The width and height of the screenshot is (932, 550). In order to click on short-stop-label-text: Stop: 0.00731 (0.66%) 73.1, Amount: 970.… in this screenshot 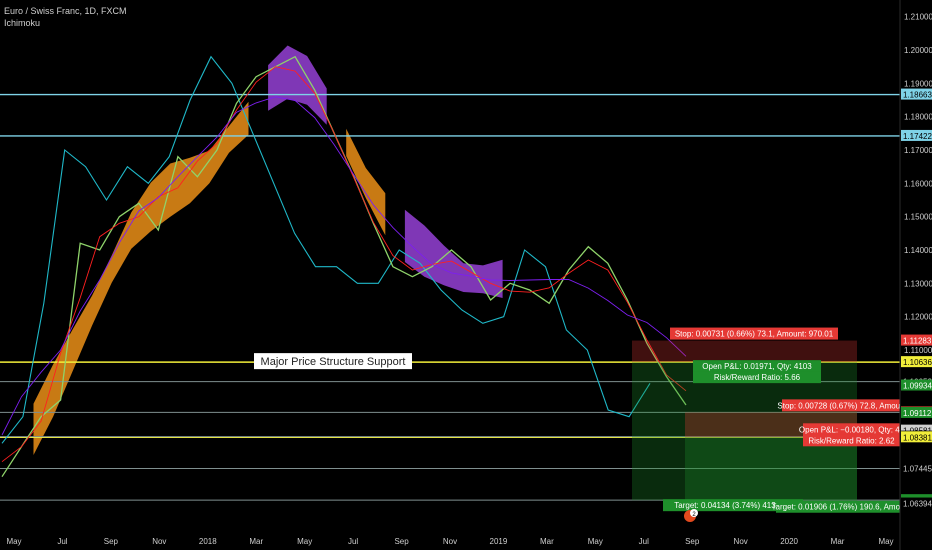, I will do `click(754, 334)`.